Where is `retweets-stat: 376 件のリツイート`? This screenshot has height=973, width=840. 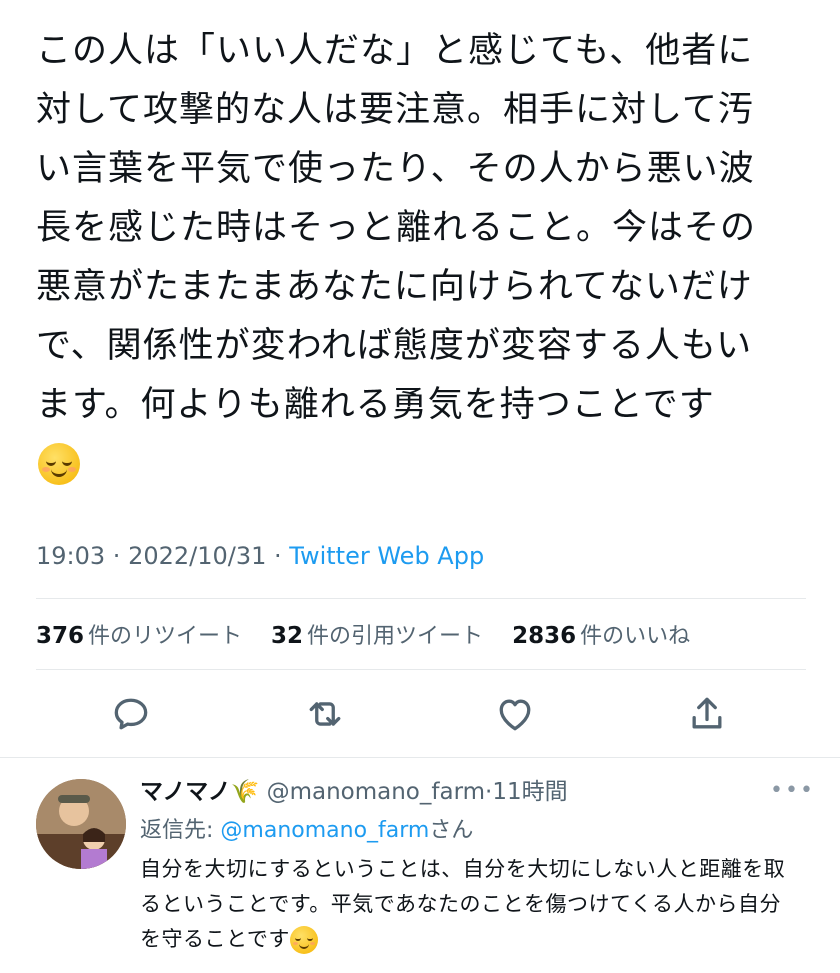 retweets-stat: 376 件のリツイート is located at coordinates (139, 636).